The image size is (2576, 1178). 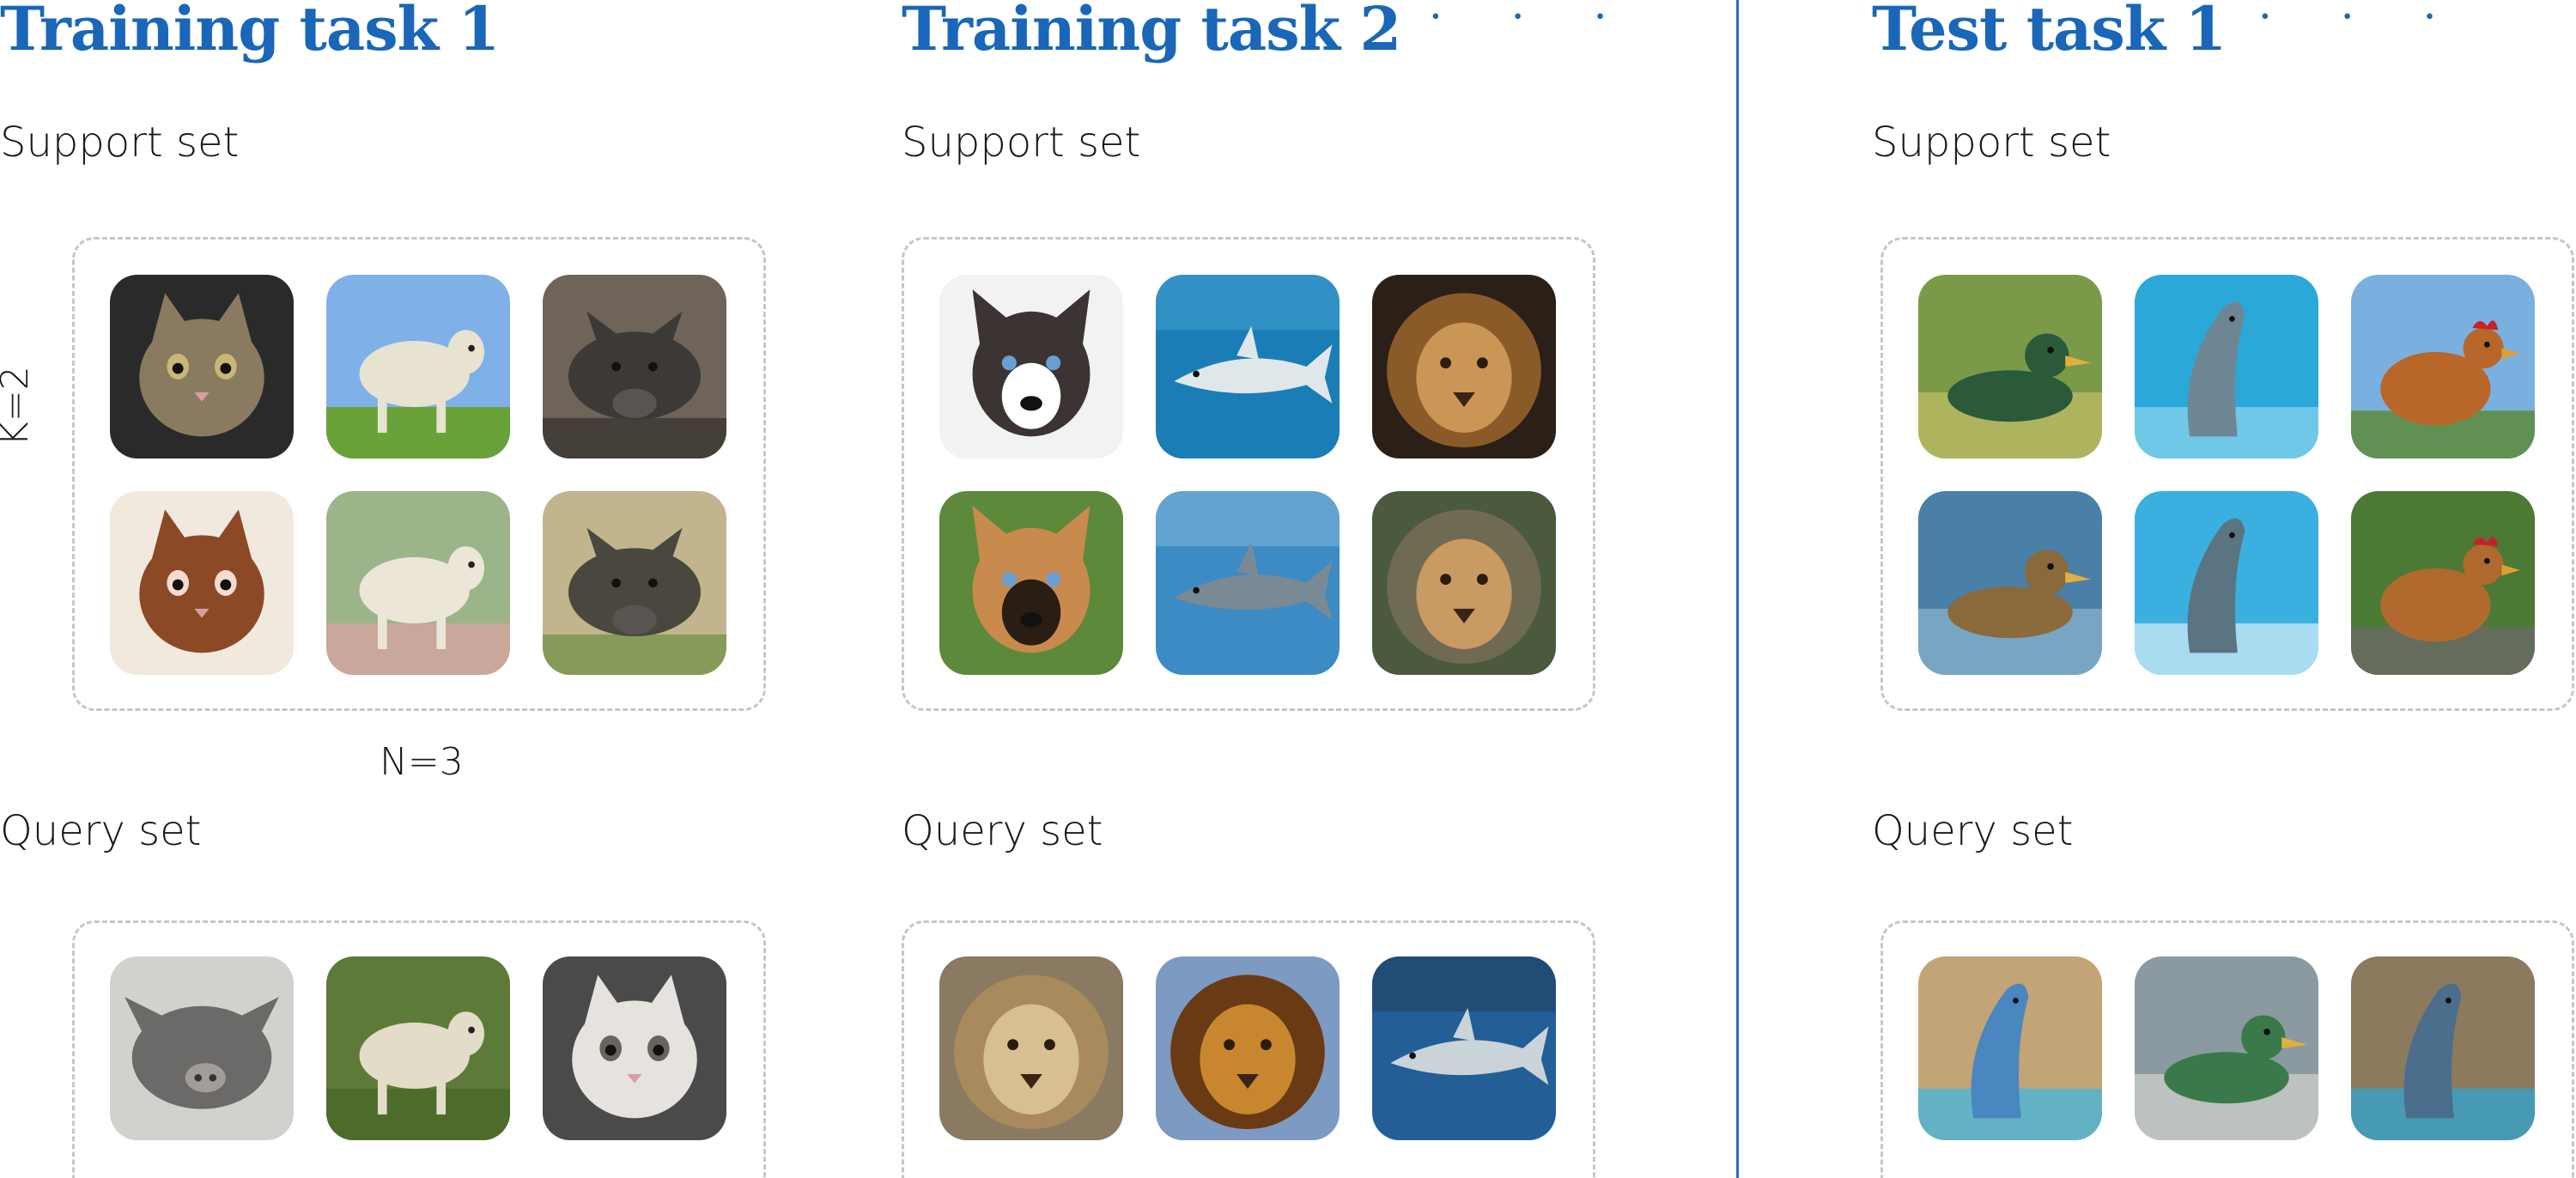 I want to click on husky-icon, so click(x=1031, y=367).